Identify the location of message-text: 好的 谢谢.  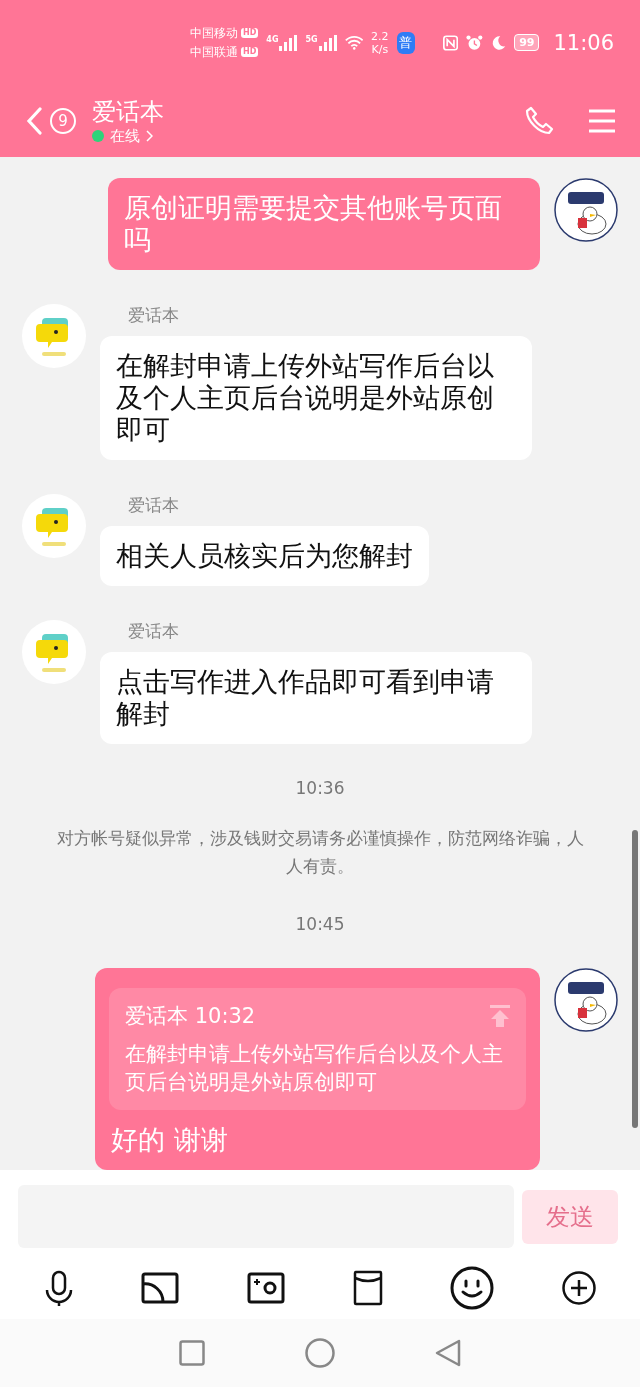
(169, 1139).